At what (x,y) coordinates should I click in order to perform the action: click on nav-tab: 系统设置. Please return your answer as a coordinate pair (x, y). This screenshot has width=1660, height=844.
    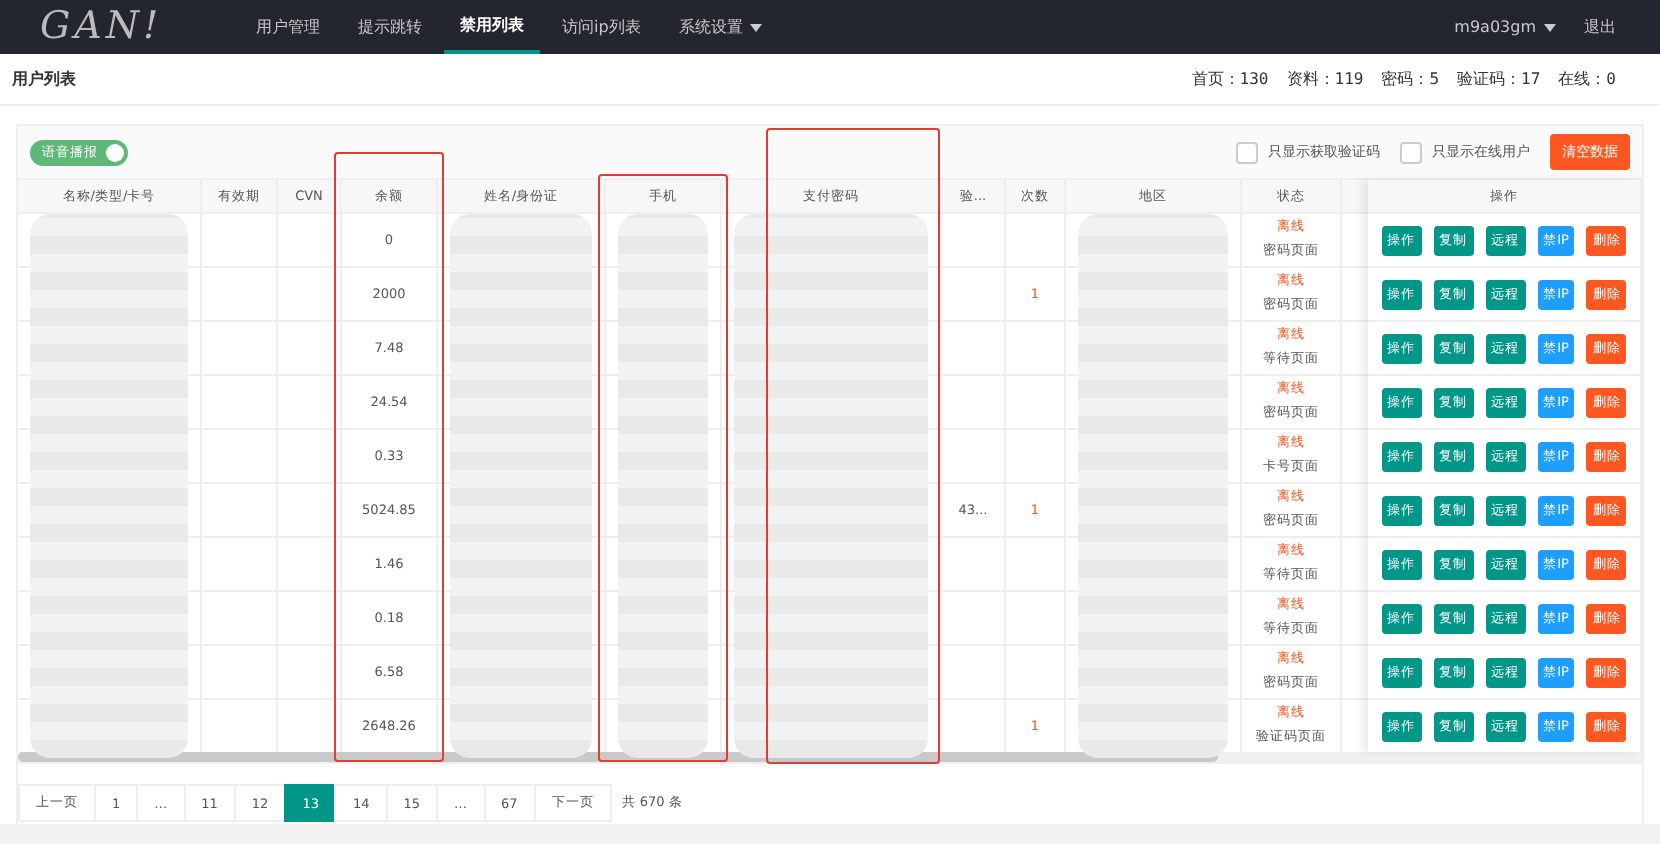
    Looking at the image, I should click on (720, 27).